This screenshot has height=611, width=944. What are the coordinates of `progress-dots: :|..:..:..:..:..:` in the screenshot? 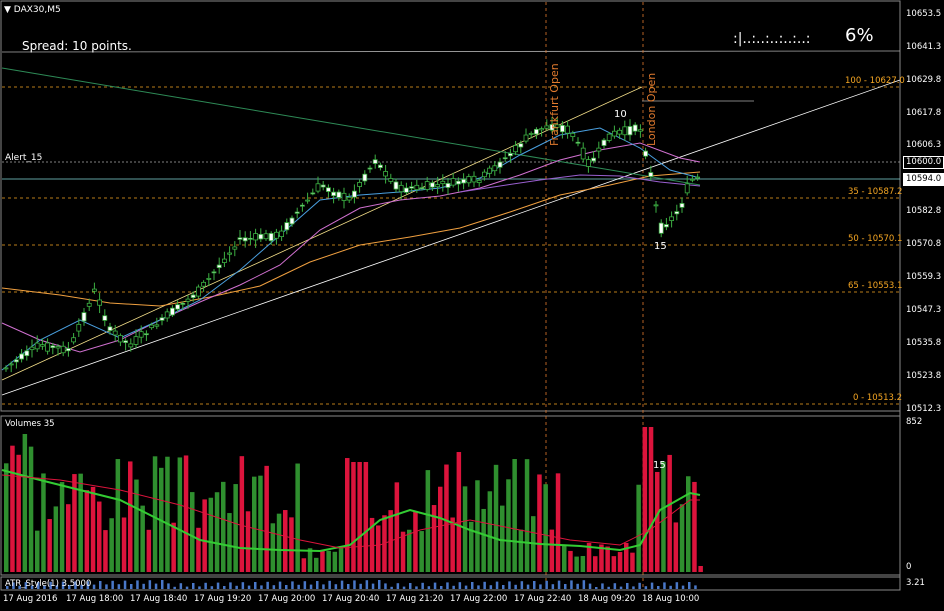 It's located at (772, 39).